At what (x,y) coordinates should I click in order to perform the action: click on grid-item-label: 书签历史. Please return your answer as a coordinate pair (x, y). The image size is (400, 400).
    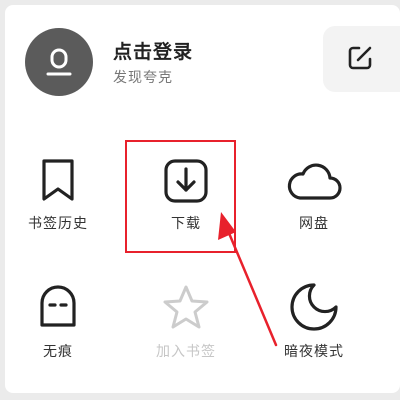
    Looking at the image, I should click on (58, 224).